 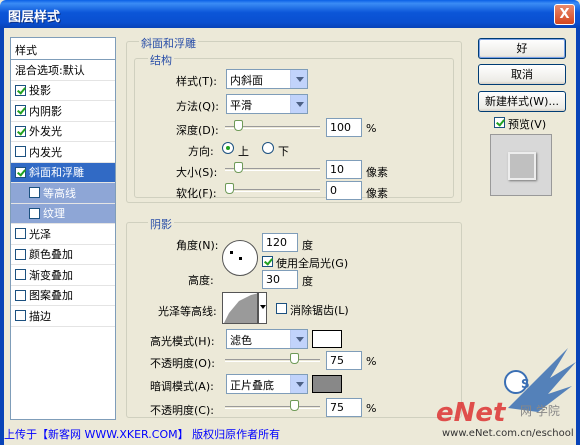 I want to click on style-item-contour: 等高线, so click(x=63, y=193).